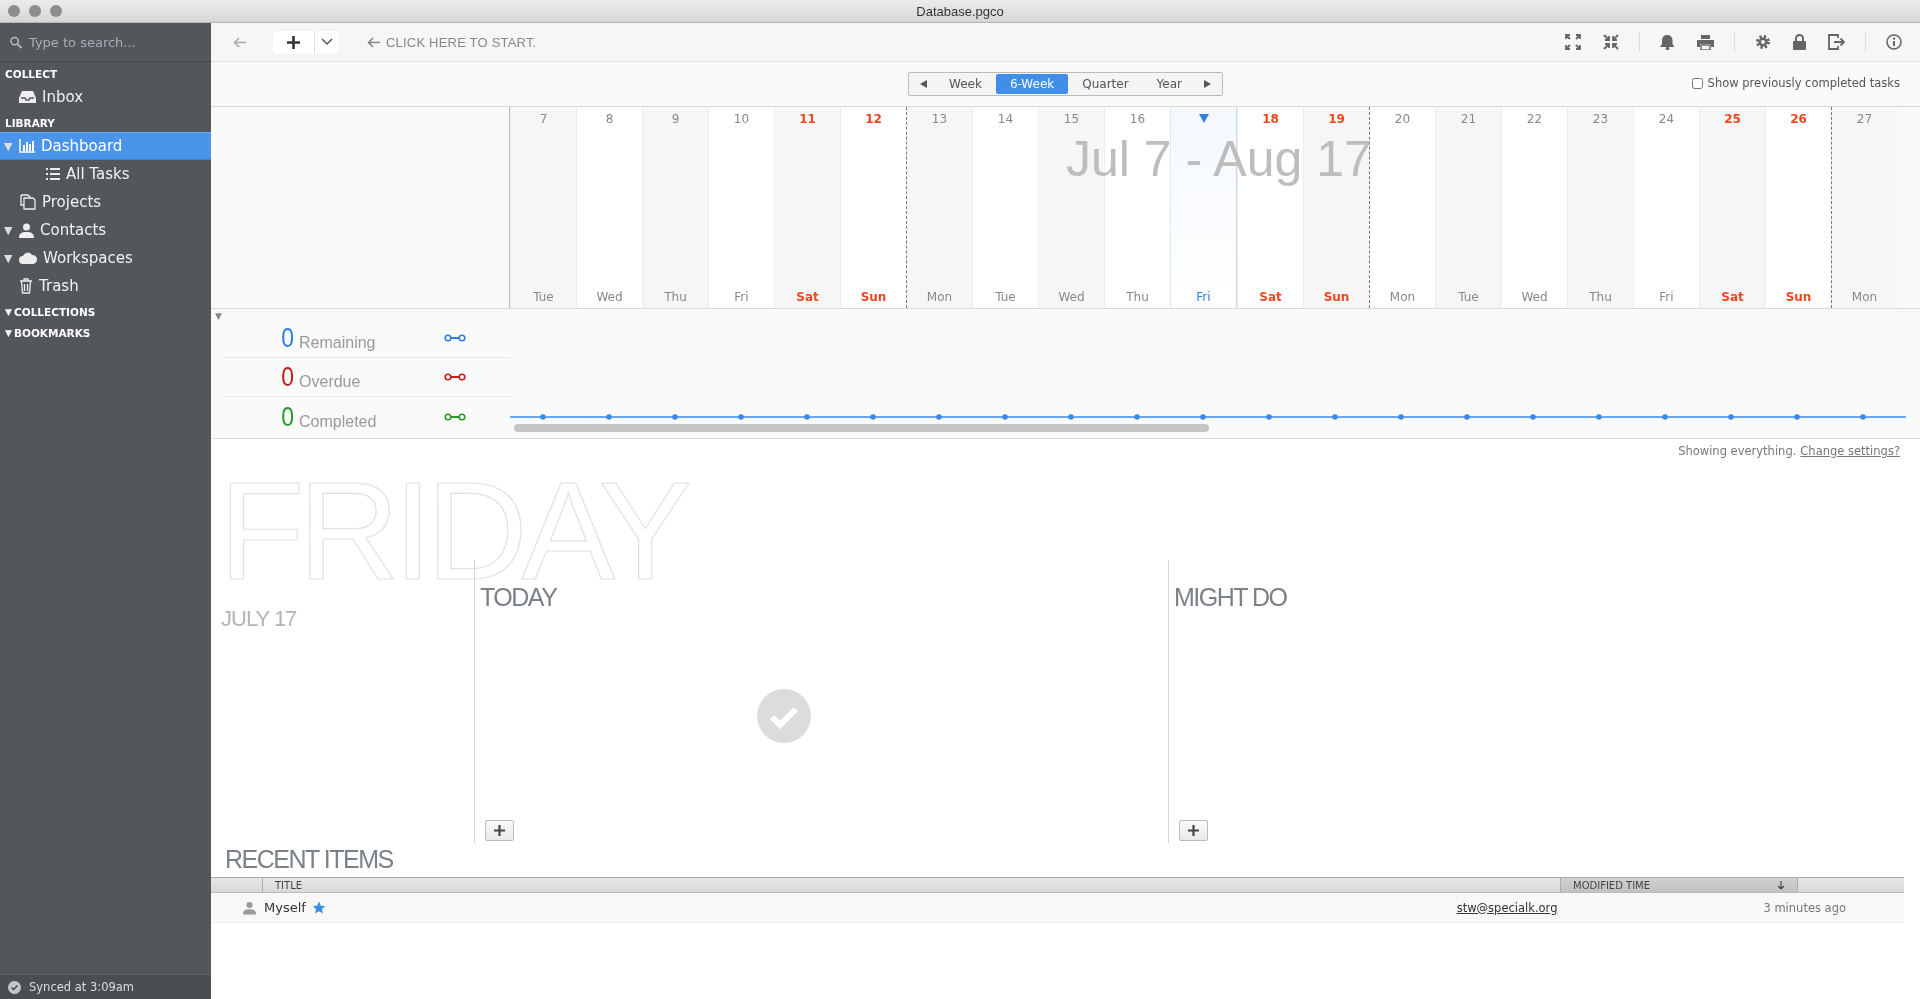 The height and width of the screenshot is (999, 1920). Describe the element at coordinates (965, 84) in the screenshot. I see `period-tab: Week` at that location.